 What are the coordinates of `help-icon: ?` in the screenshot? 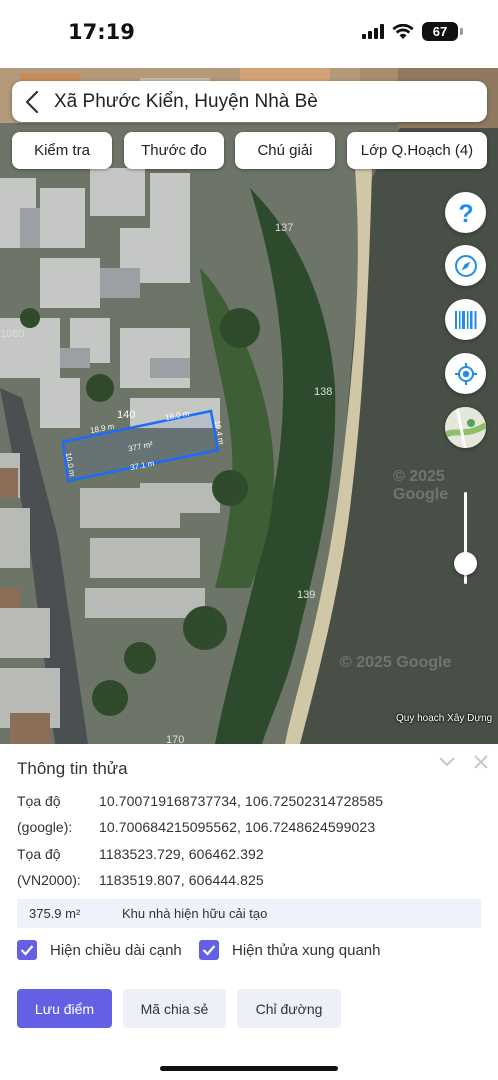 It's located at (465, 213).